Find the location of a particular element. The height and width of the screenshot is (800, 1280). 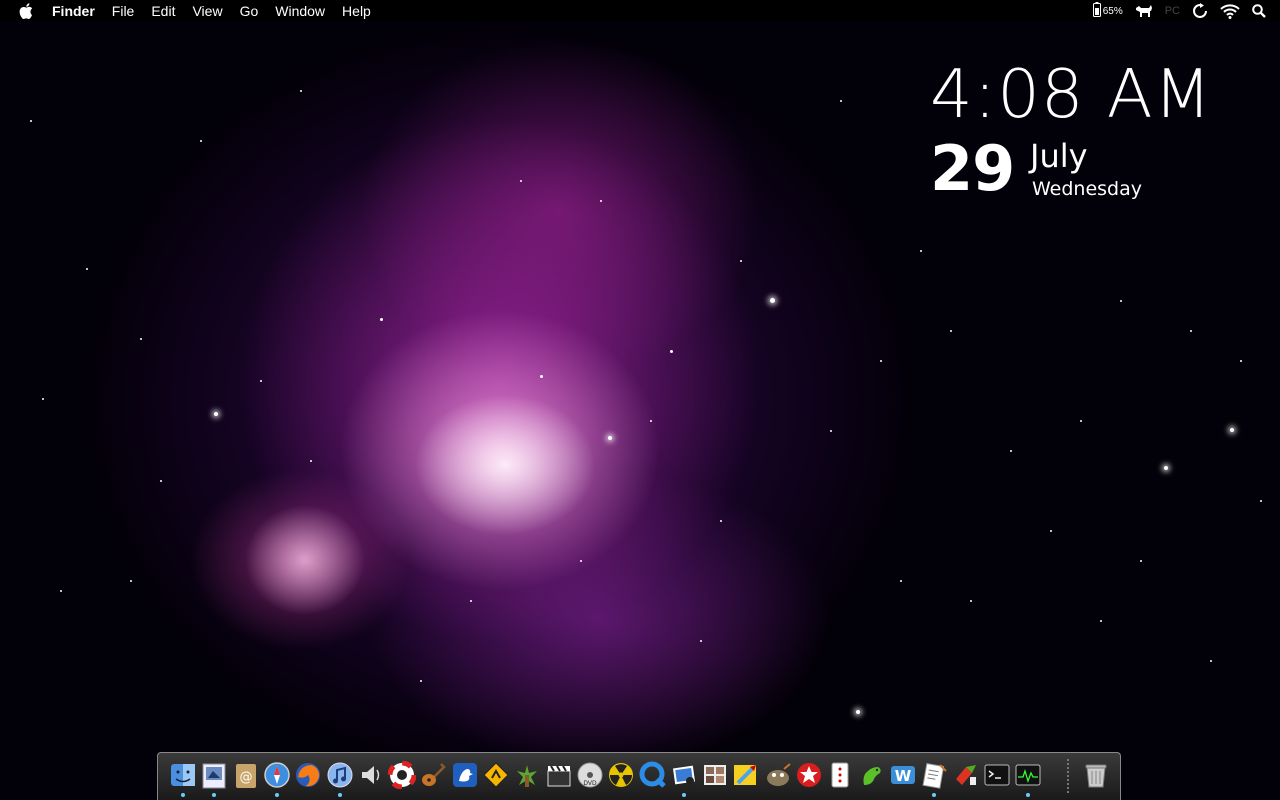

dog-icon is located at coordinates (1144, 11).